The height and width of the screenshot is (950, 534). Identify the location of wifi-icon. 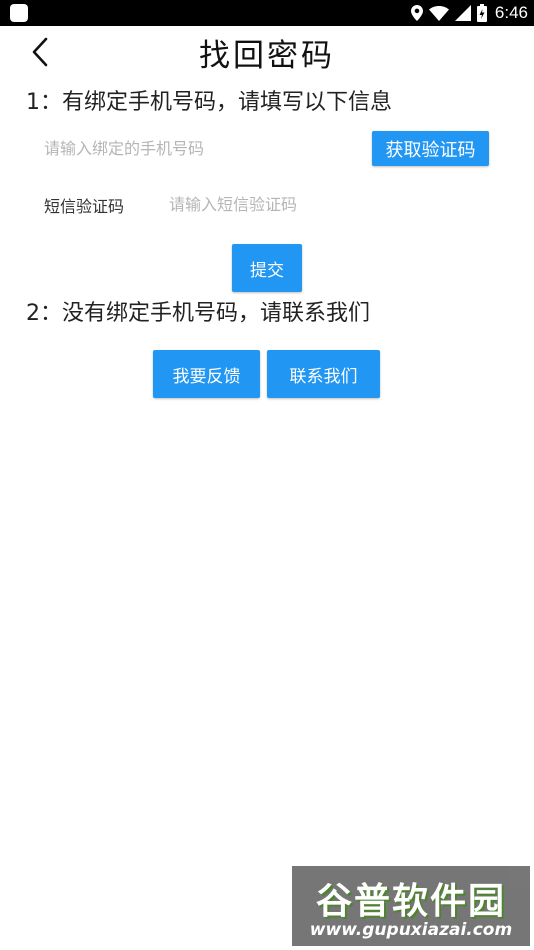
(438, 13).